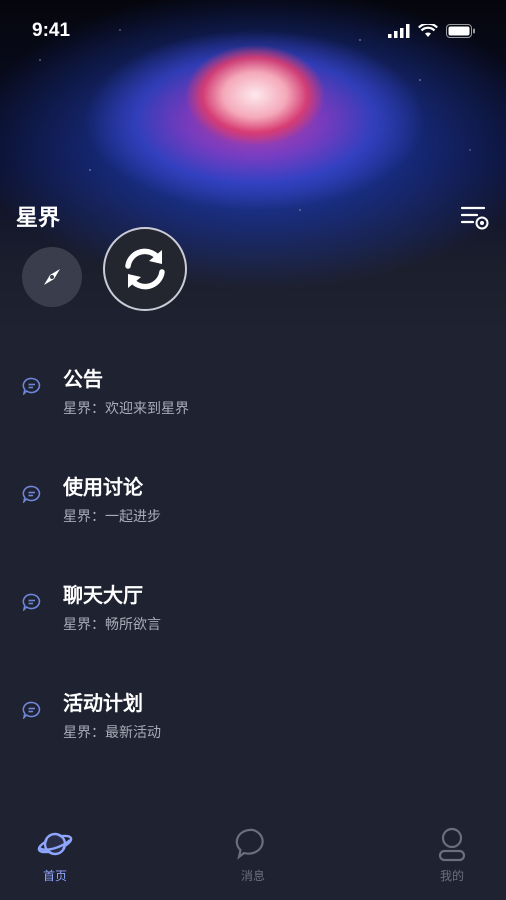  Describe the element at coordinates (112, 517) in the screenshot. I see `channel-desc: 星界：一起进步` at that location.